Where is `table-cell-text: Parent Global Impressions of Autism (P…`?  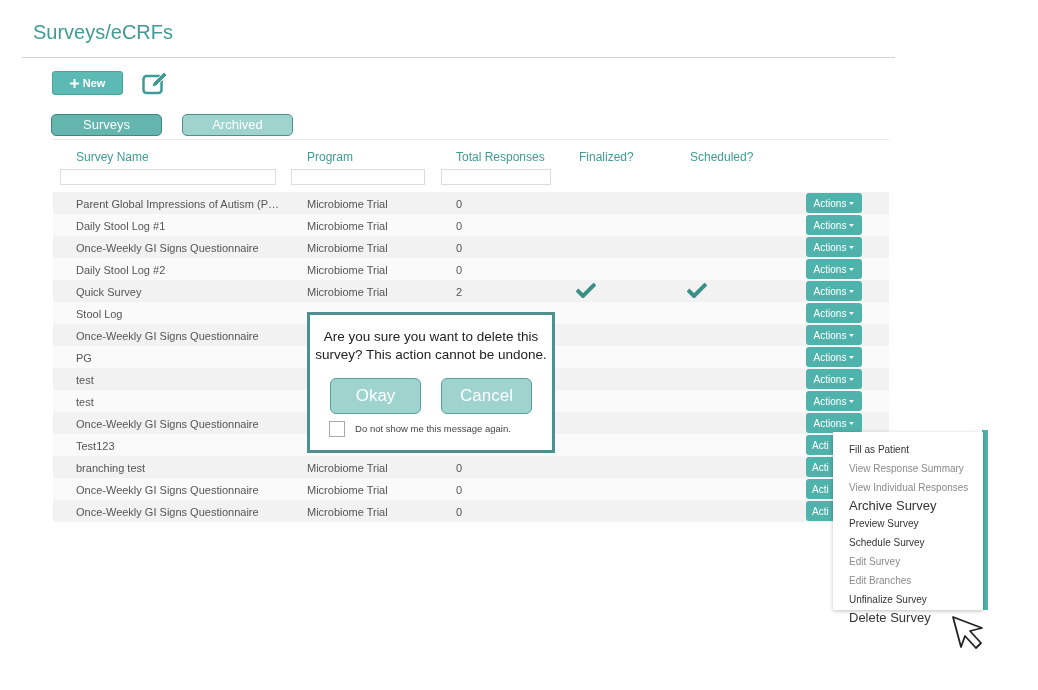 table-cell-text: Parent Global Impressions of Autism (P… is located at coordinates (177, 204).